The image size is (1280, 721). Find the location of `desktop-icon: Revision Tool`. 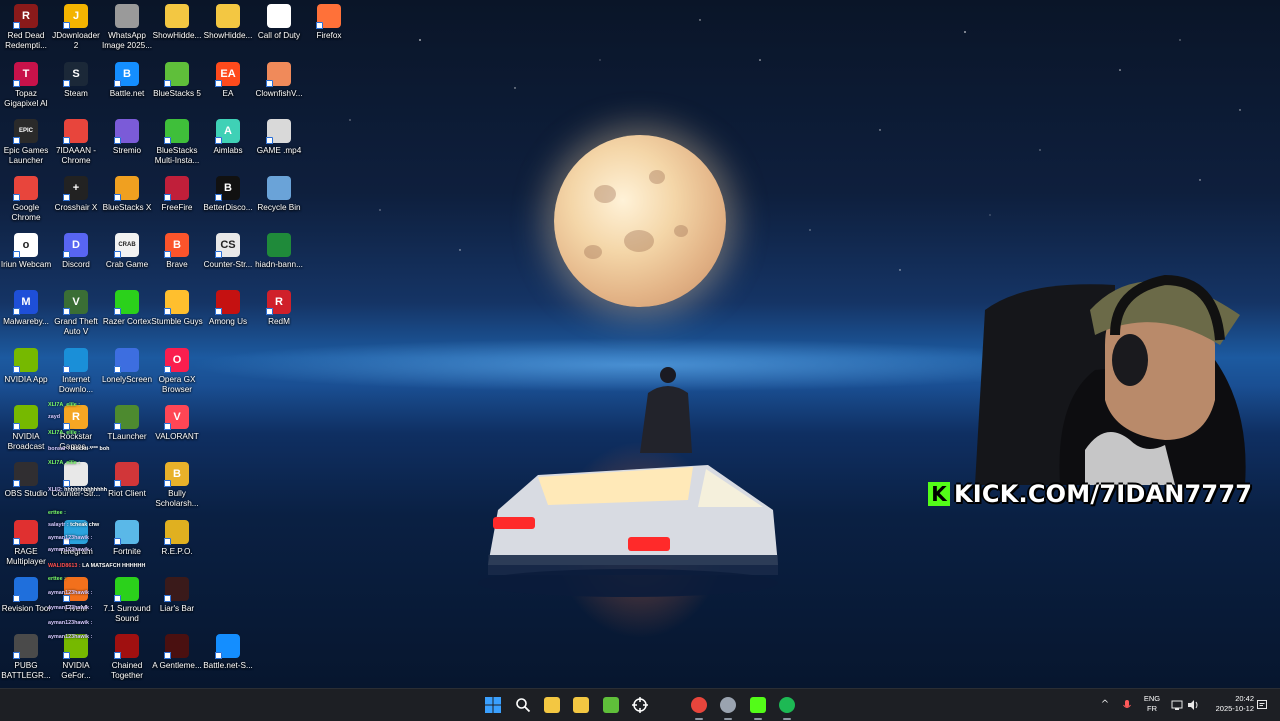

desktop-icon: Revision Tool is located at coordinates (26, 595).